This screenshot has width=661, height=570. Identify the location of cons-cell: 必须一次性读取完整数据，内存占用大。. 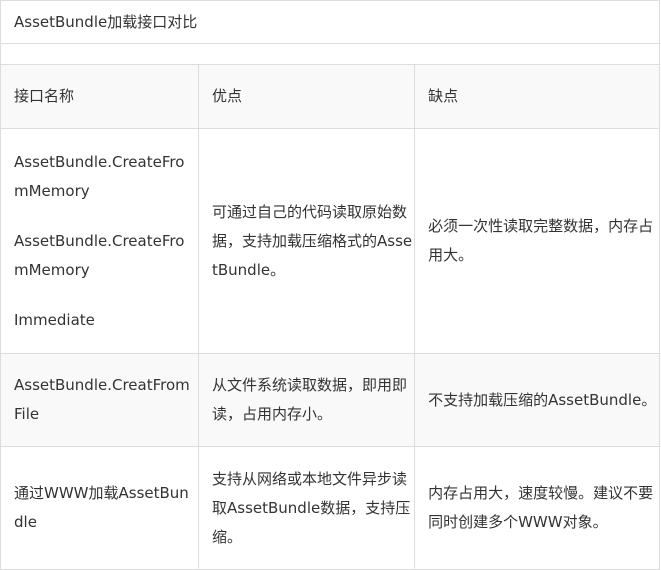
(537, 241).